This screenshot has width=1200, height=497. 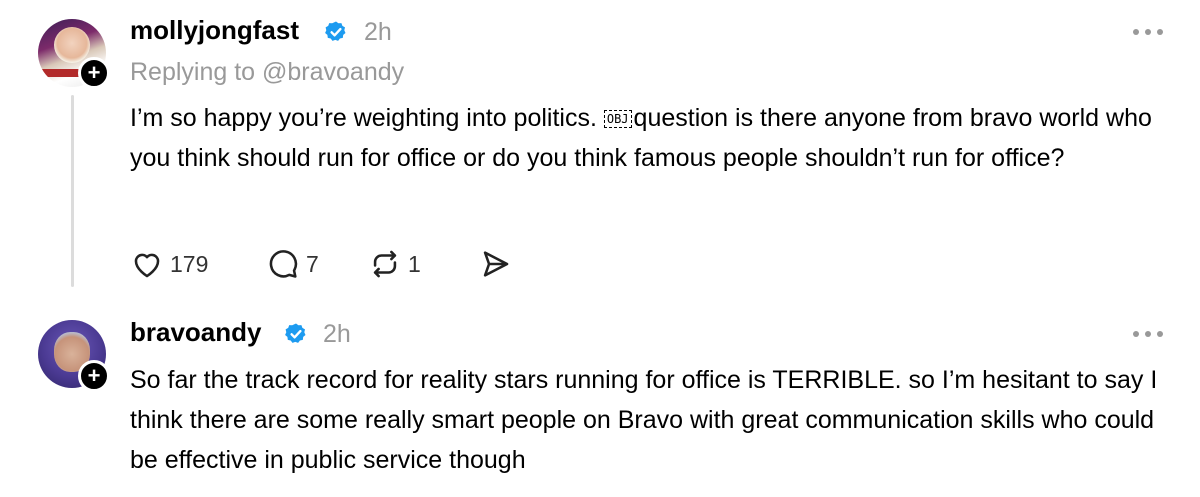 What do you see at coordinates (414, 263) in the screenshot?
I see `repost-count: 1` at bounding box center [414, 263].